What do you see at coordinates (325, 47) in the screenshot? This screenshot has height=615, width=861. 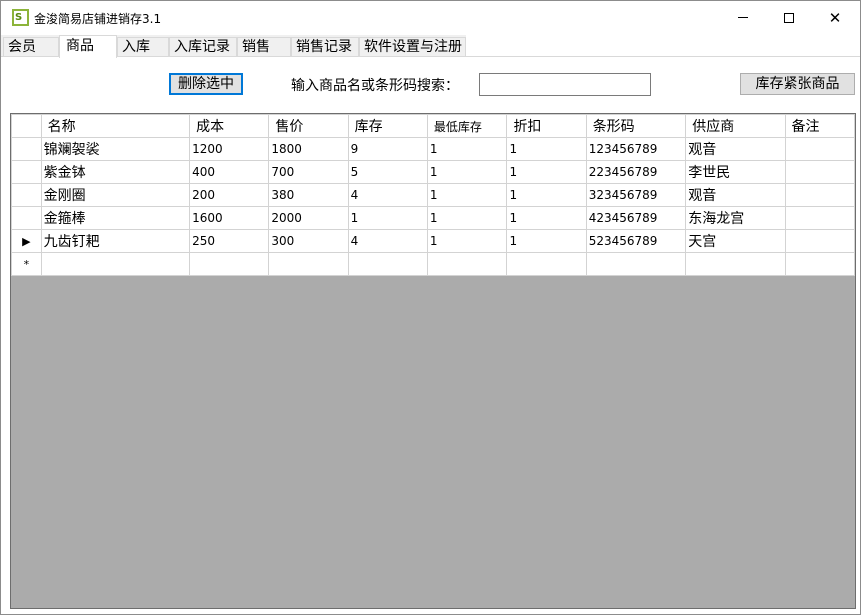 I see `tab-sales-records: 销售记录` at bounding box center [325, 47].